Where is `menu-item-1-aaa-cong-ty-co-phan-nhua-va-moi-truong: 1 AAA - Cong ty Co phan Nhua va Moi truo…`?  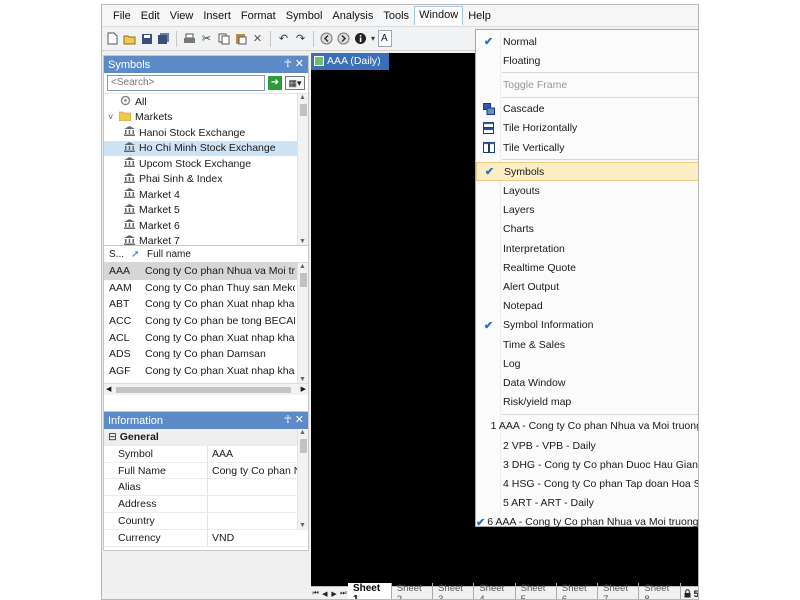 menu-item-1-aaa-cong-ty-co-phan-nhua-va-moi-truong: 1 AAA - Cong ty Co phan Nhua va Moi truo… is located at coordinates (587, 426).